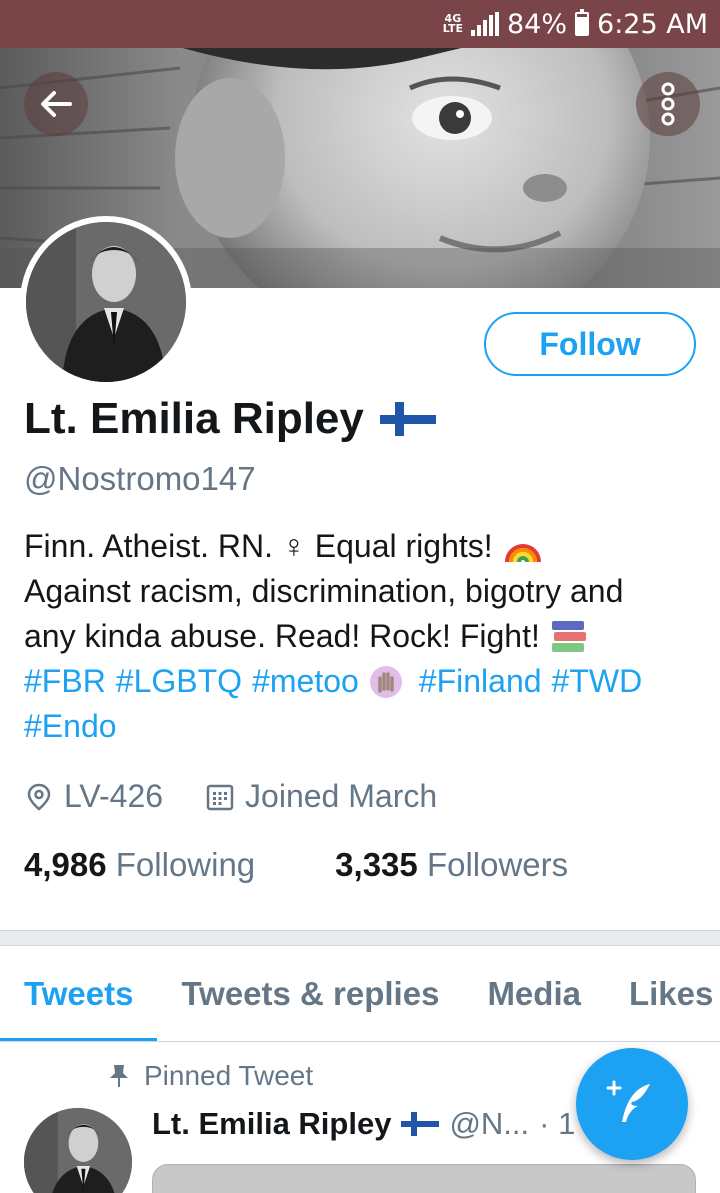  Describe the element at coordinates (140, 478) in the screenshot. I see `profile-handle: @Nostromo147` at that location.